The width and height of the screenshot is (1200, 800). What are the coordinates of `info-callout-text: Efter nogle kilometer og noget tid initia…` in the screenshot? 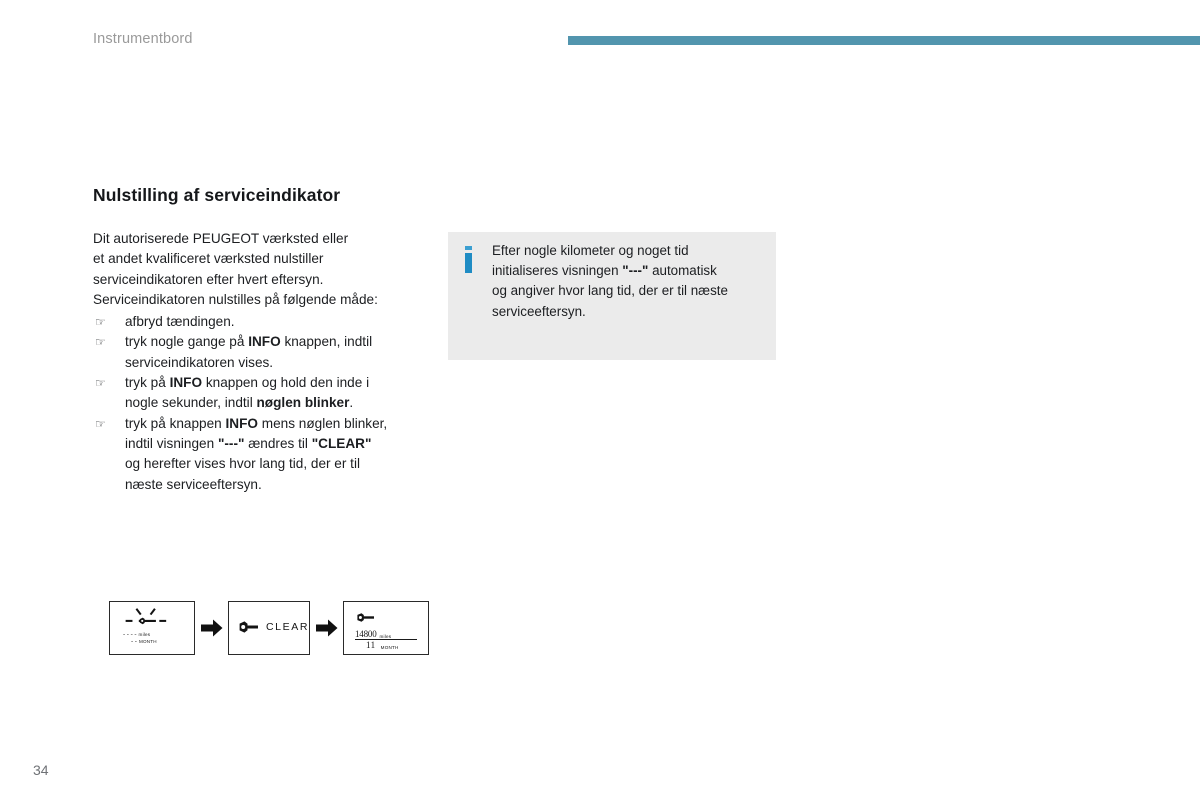 It's located at (629, 281).